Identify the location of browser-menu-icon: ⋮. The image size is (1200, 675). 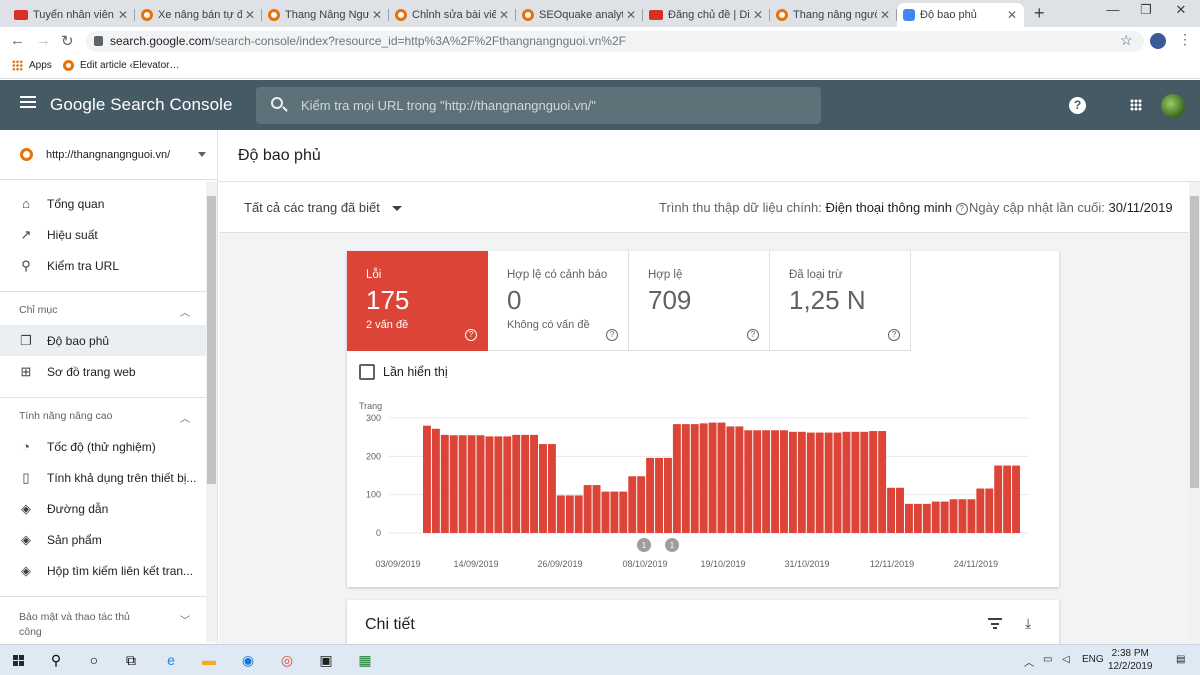
(1185, 39).